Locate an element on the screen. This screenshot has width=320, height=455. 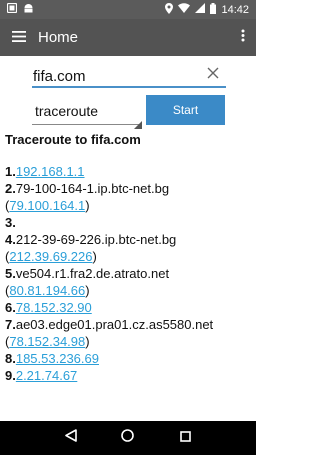
result-line: 1.192.168.1.1 is located at coordinates (128, 171).